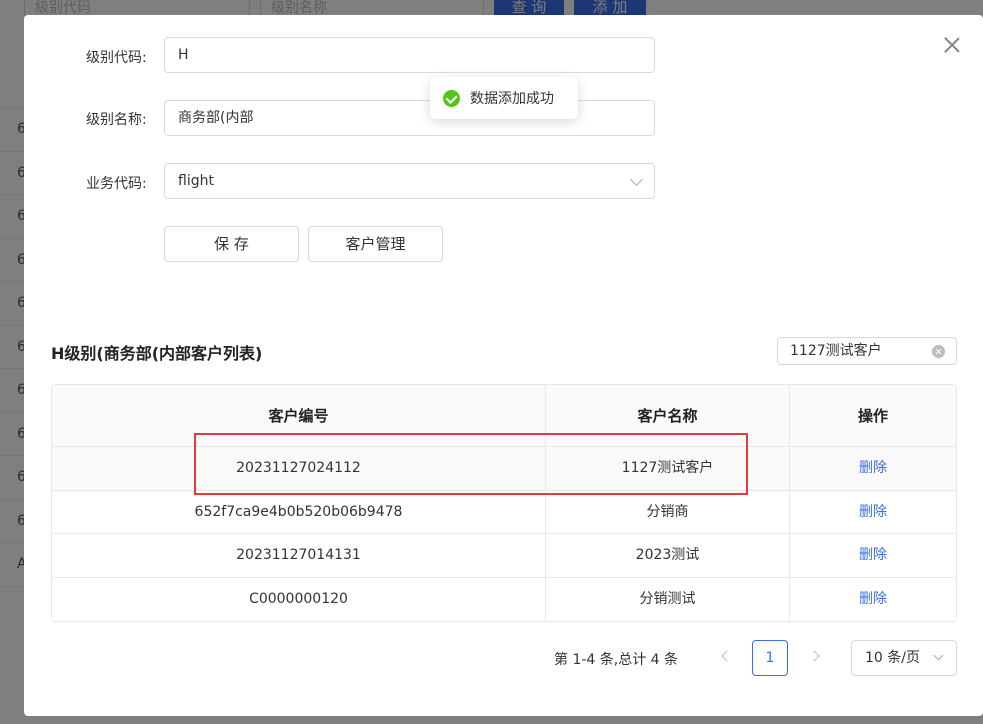 This screenshot has width=983, height=724. I want to click on clear-icon, so click(938, 351).